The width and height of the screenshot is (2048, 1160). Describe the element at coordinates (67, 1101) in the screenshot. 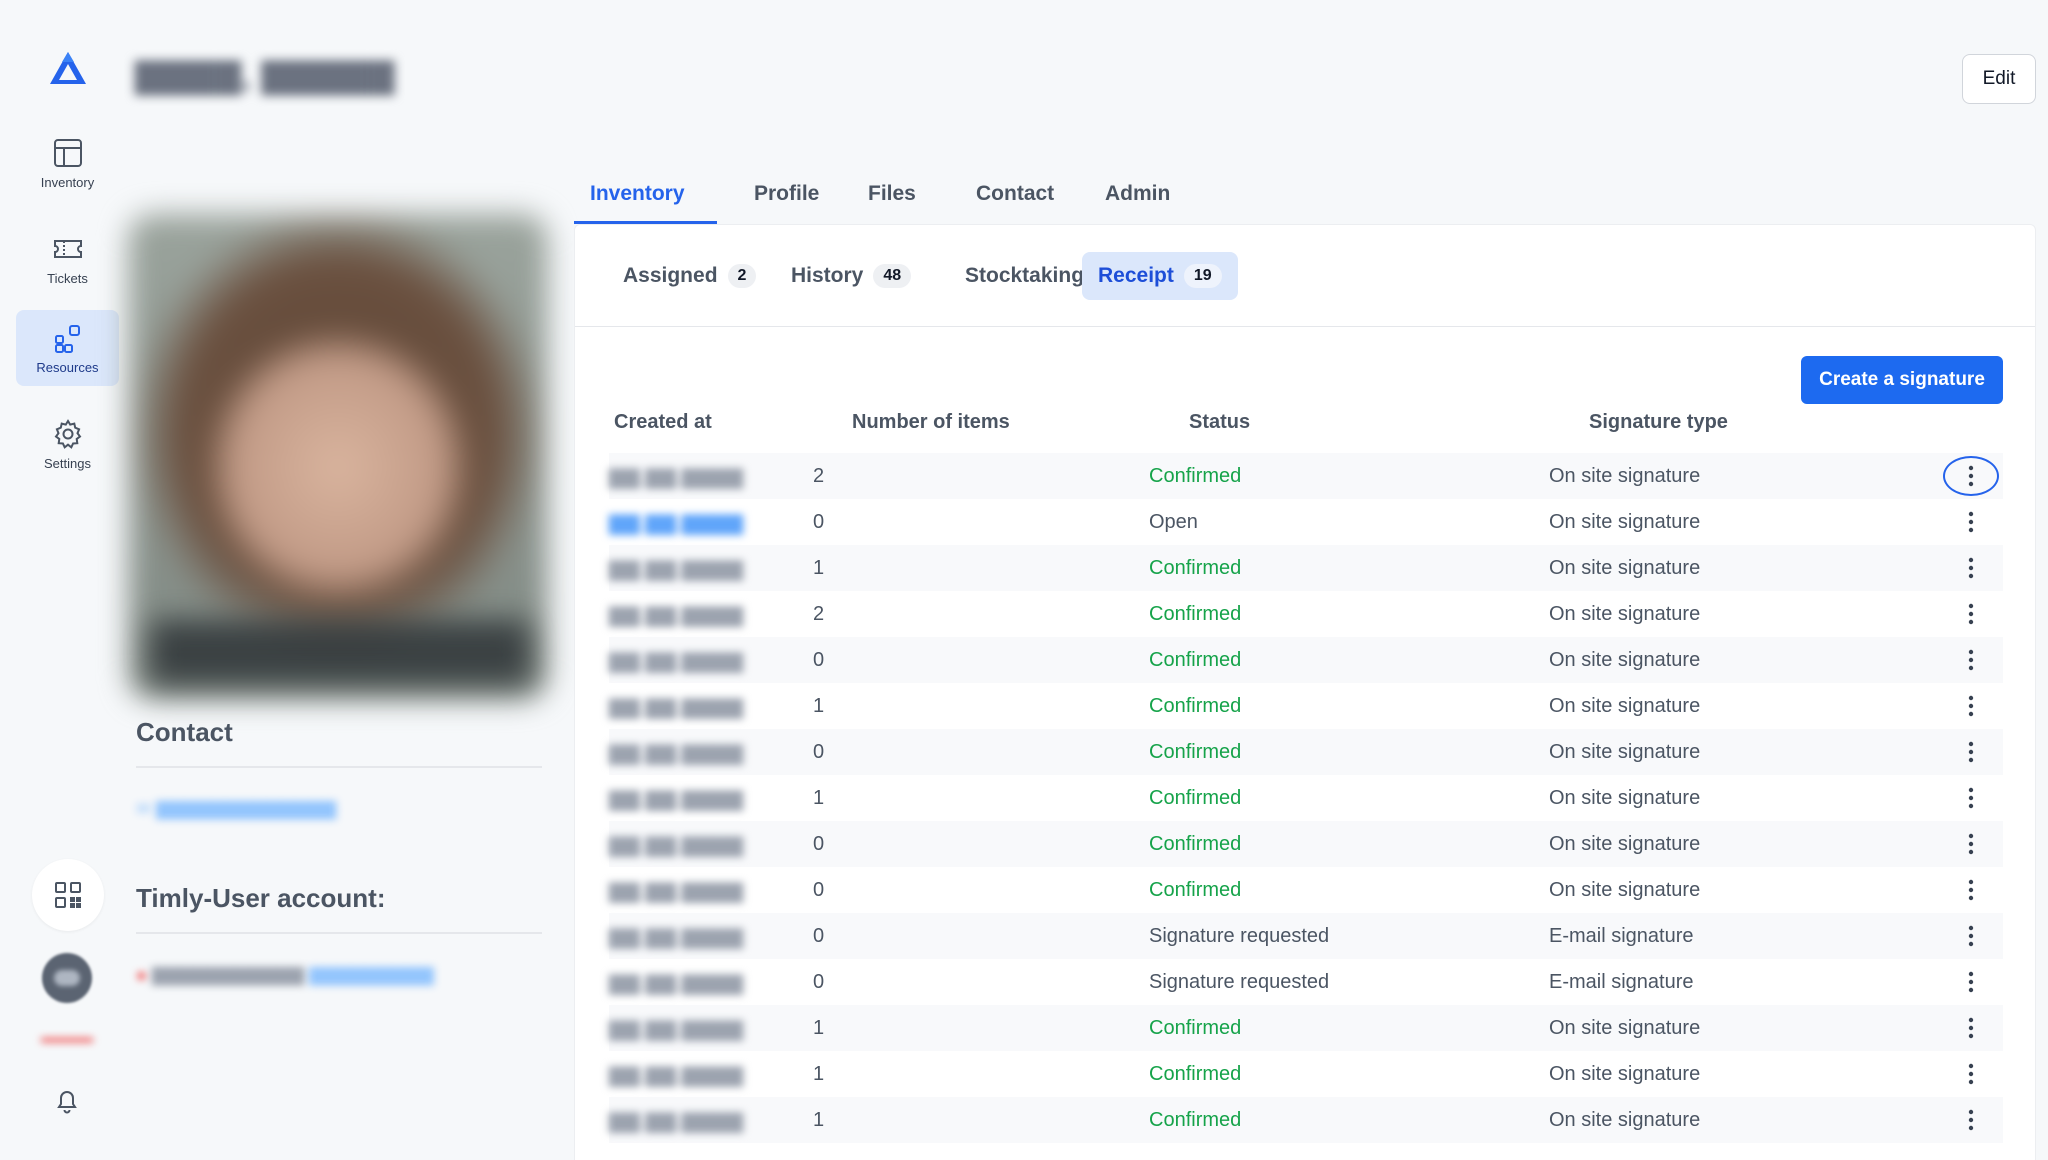

I see `bell-icon` at that location.